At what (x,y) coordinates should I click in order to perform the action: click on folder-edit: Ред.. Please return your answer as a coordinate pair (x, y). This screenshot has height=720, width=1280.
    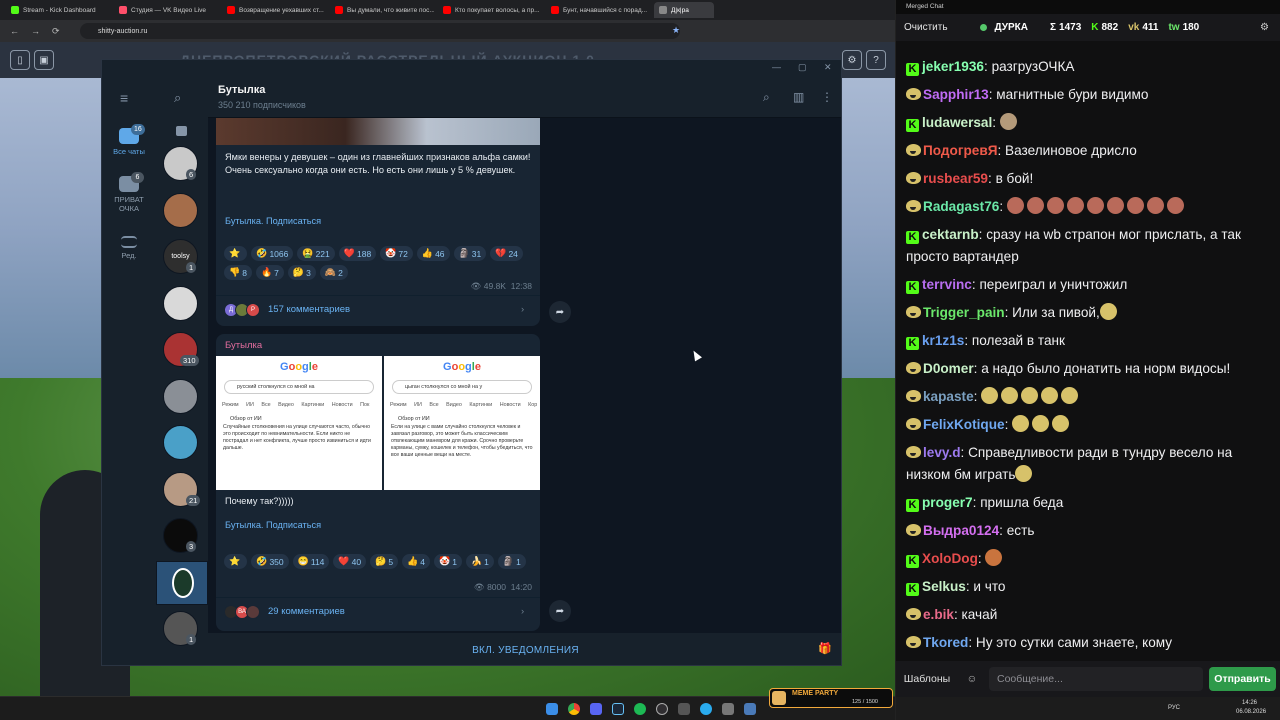
    Looking at the image, I should click on (129, 248).